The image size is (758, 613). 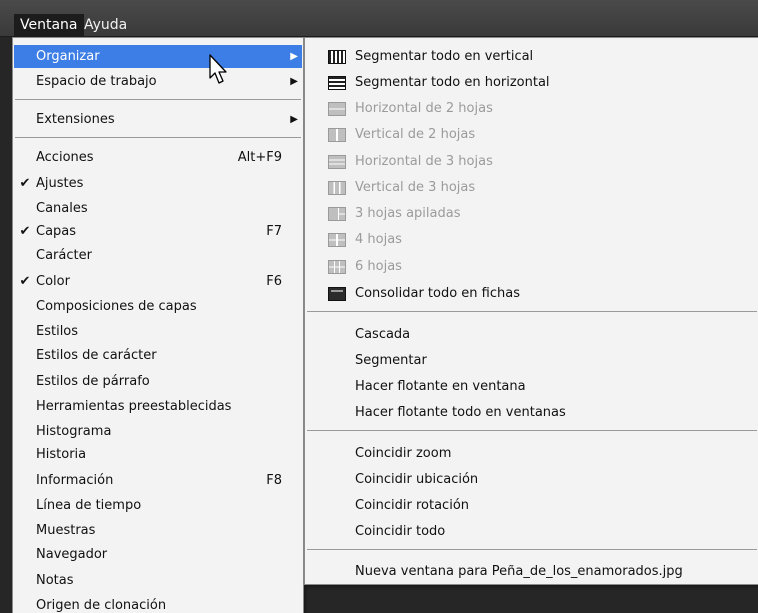 I want to click on horizontal-tile-icon, so click(x=337, y=83).